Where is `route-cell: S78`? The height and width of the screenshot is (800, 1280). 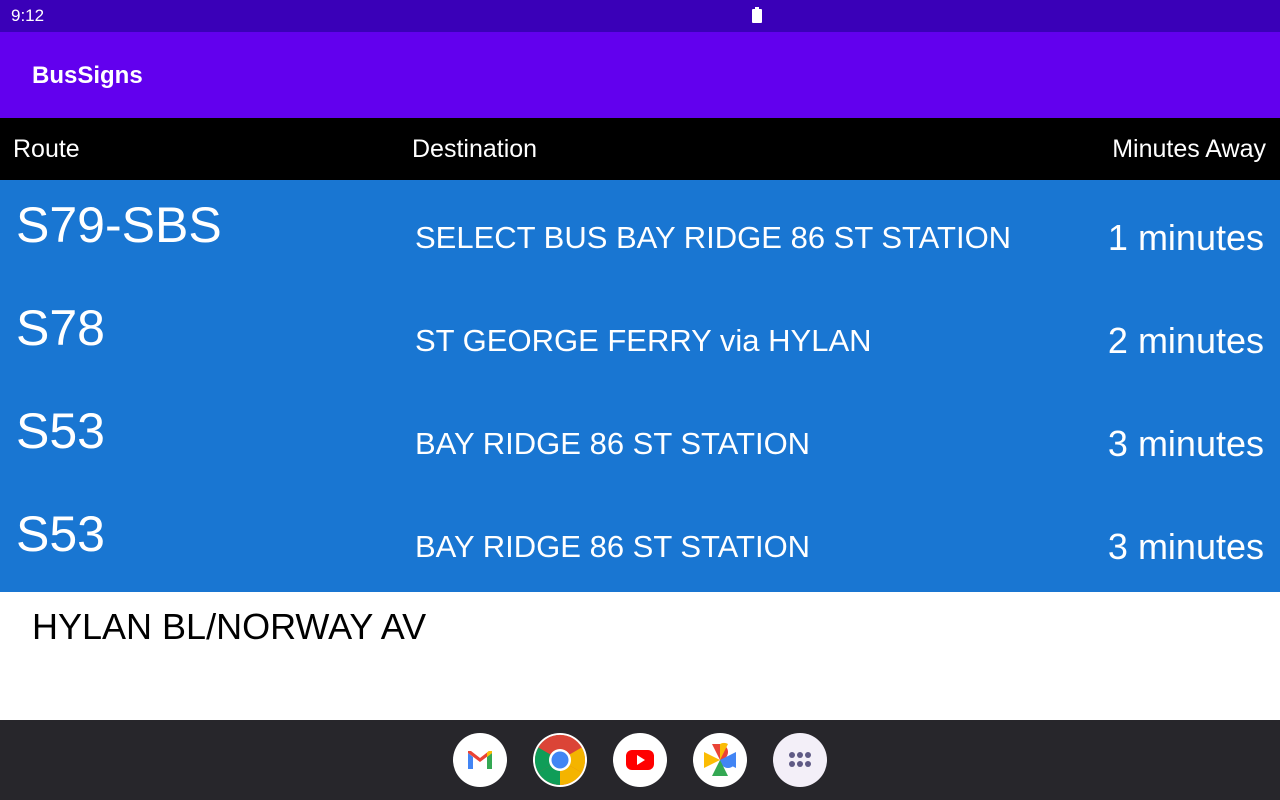
route-cell: S78 is located at coordinates (60, 328).